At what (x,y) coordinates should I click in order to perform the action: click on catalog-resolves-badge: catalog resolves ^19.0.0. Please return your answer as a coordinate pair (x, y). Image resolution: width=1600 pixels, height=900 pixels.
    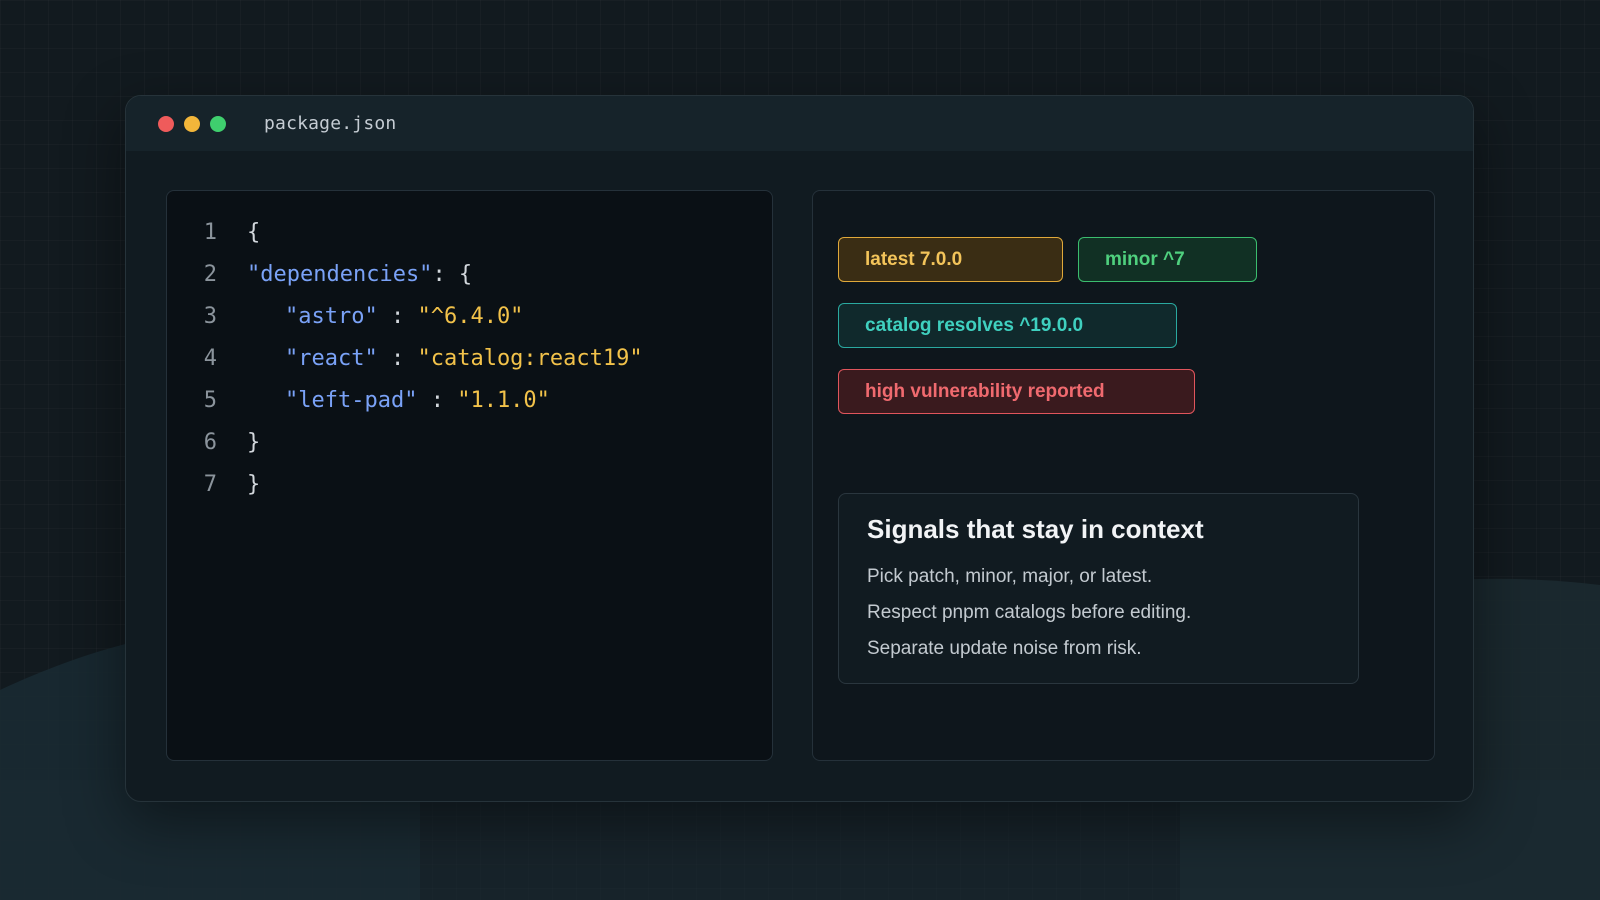
    Looking at the image, I should click on (1007, 325).